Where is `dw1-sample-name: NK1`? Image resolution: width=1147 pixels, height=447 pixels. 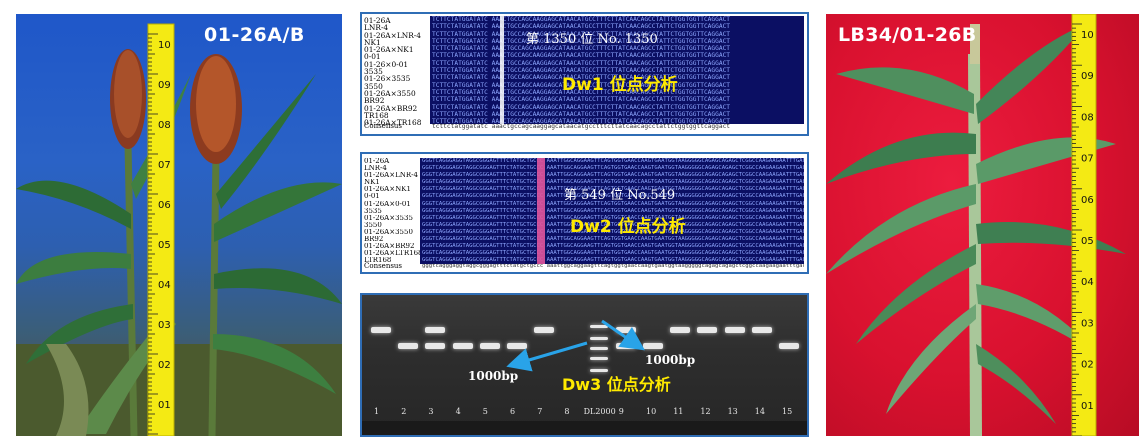
dw1-sample-name: NK1 is located at coordinates (372, 42).